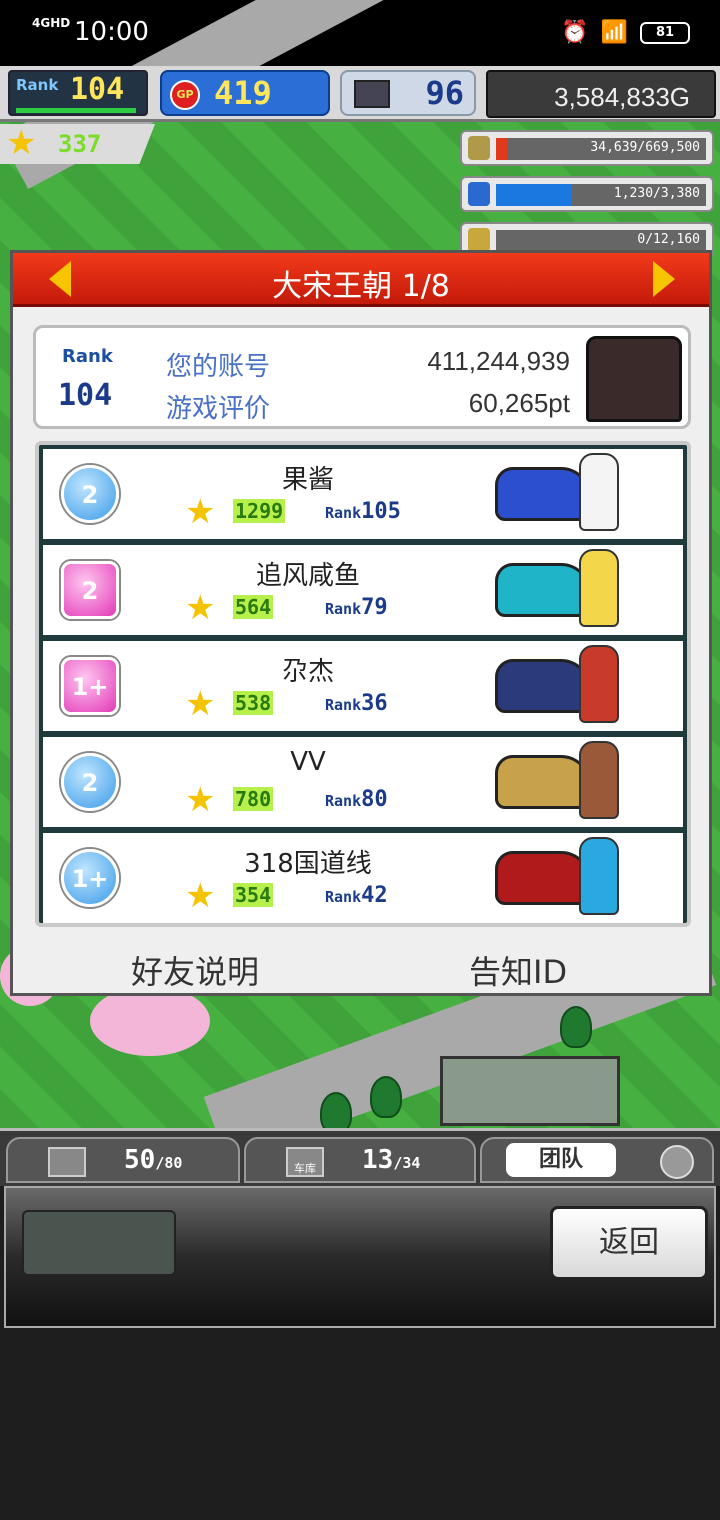  What do you see at coordinates (498, 361) in the screenshot?
I see `account-value: 411,244,939` at bounding box center [498, 361].